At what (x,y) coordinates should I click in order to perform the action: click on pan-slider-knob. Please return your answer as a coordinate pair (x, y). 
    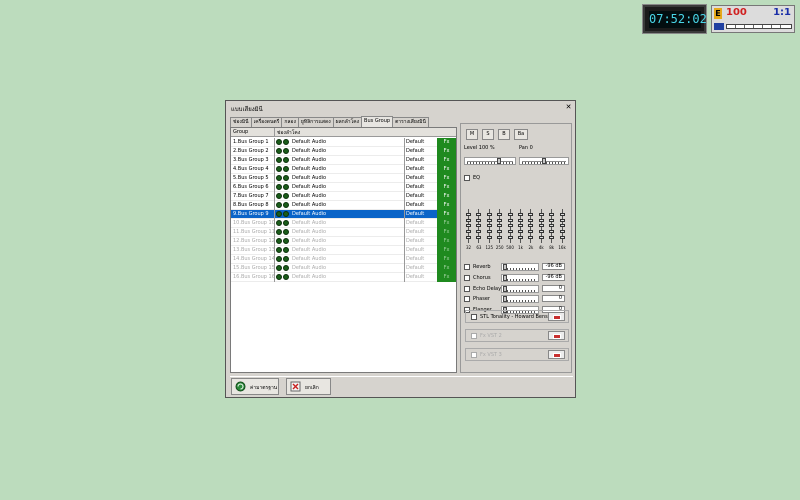
    Looking at the image, I should click on (544, 161).